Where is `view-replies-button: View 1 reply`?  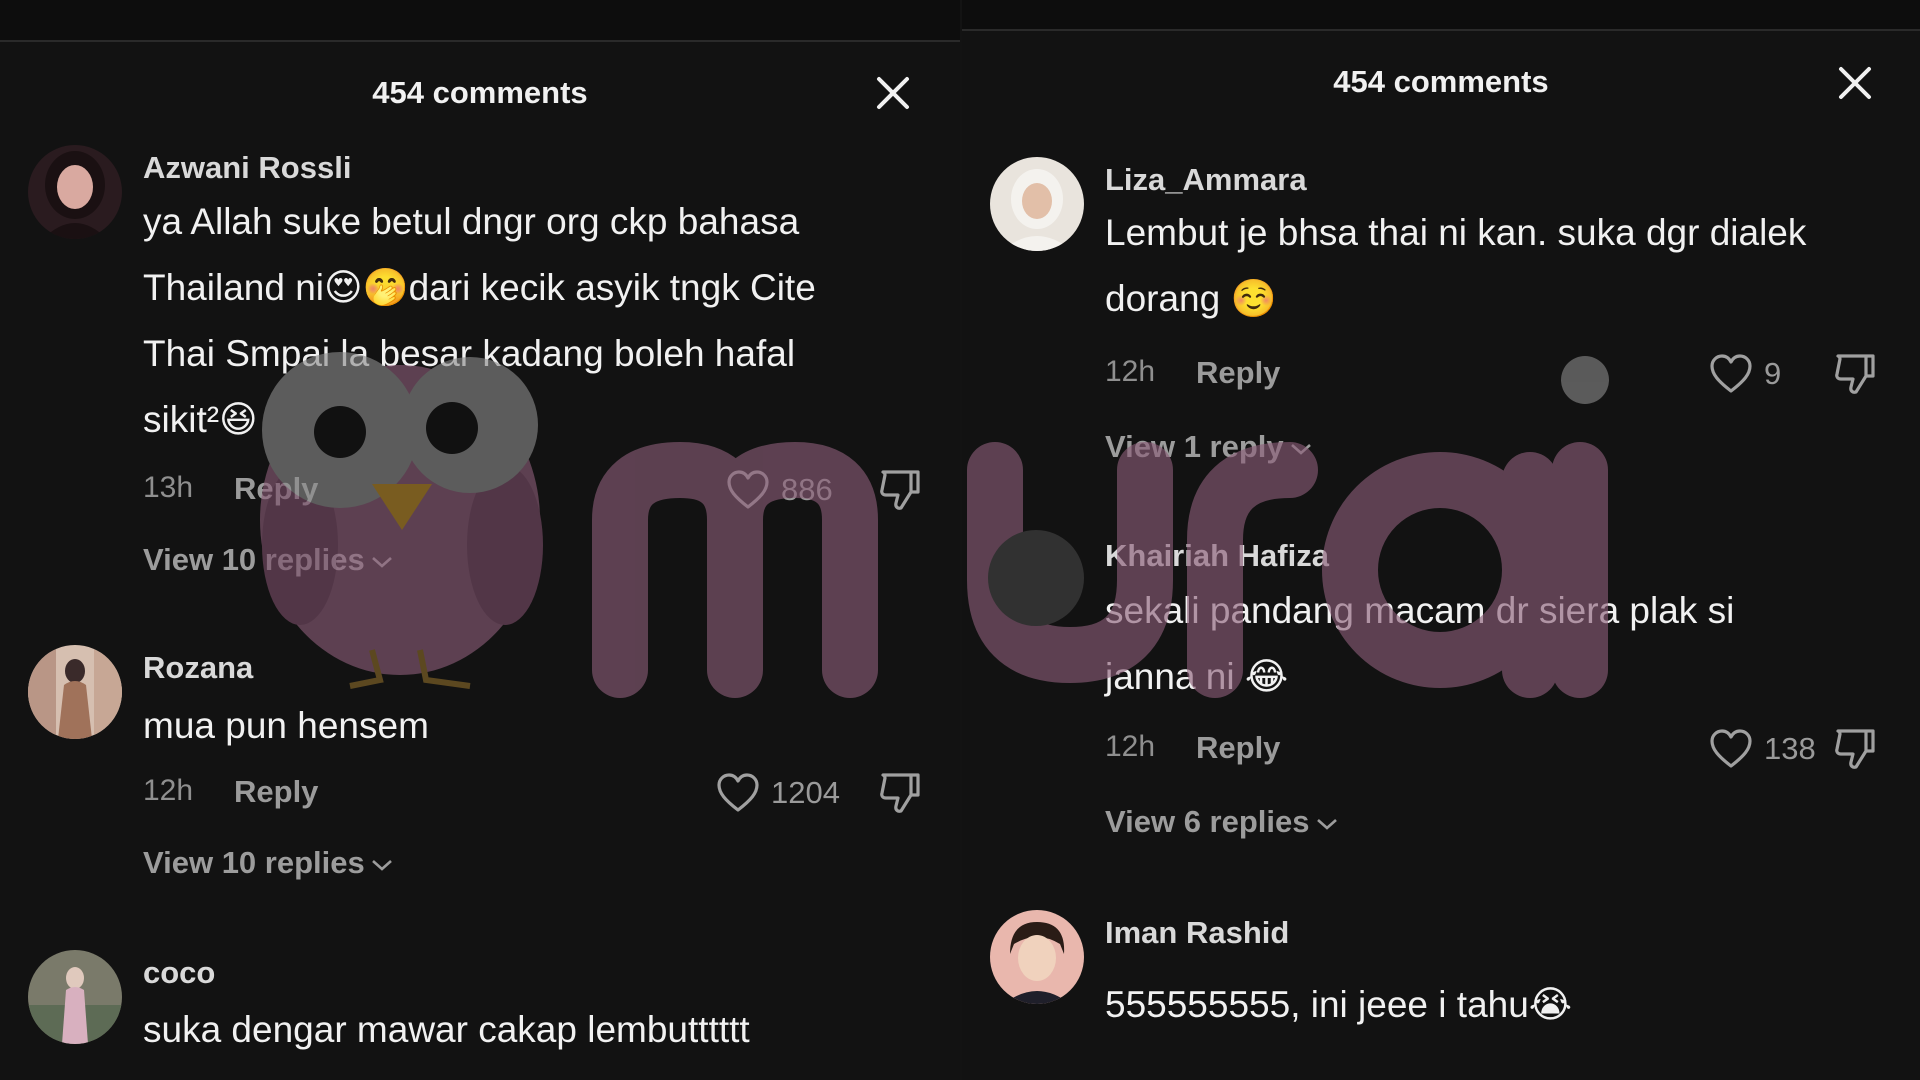
view-replies-button: View 1 reply is located at coordinates (1208, 447).